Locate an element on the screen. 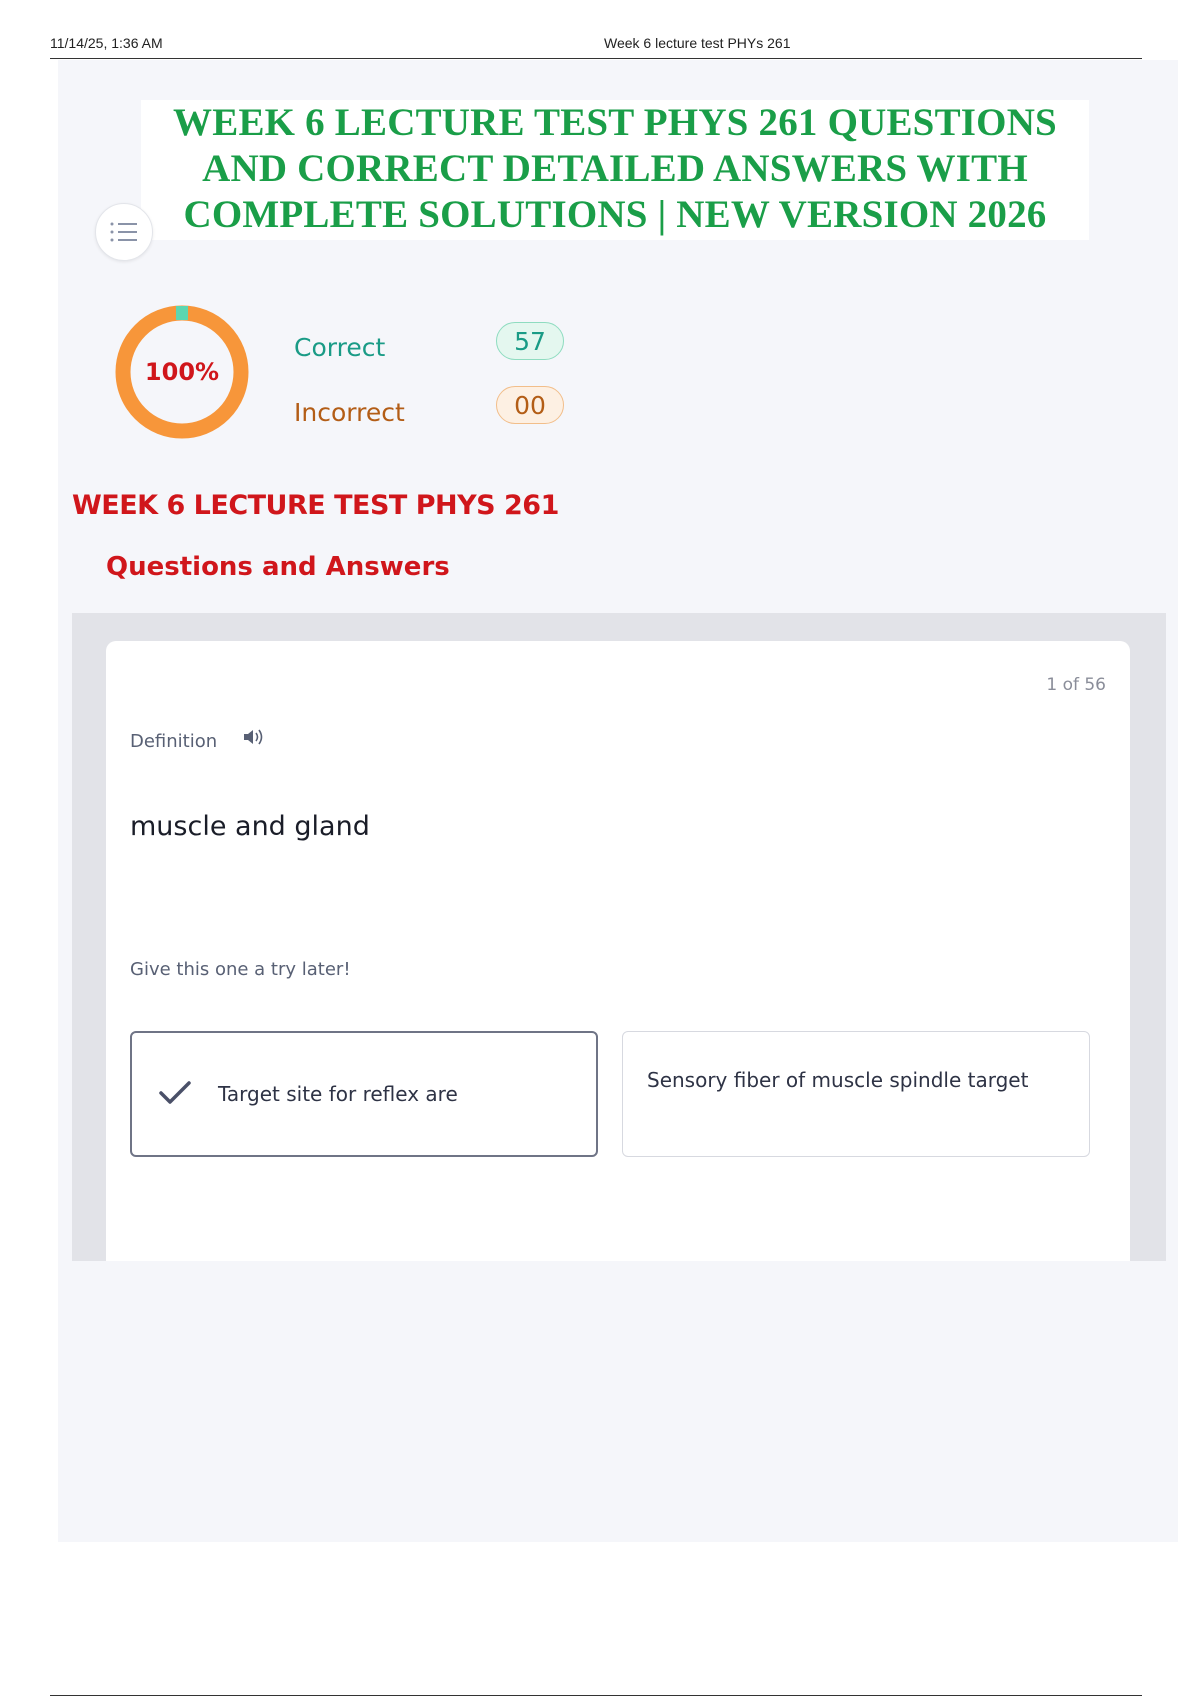  answer-option-selected: Target site for reflex are is located at coordinates (364, 1094).